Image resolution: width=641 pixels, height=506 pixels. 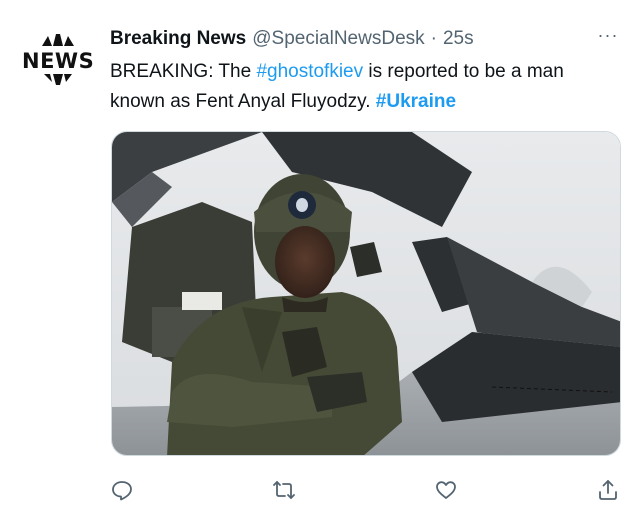 What do you see at coordinates (416, 101) in the screenshot?
I see `hashtag-link: #Ukraine` at bounding box center [416, 101].